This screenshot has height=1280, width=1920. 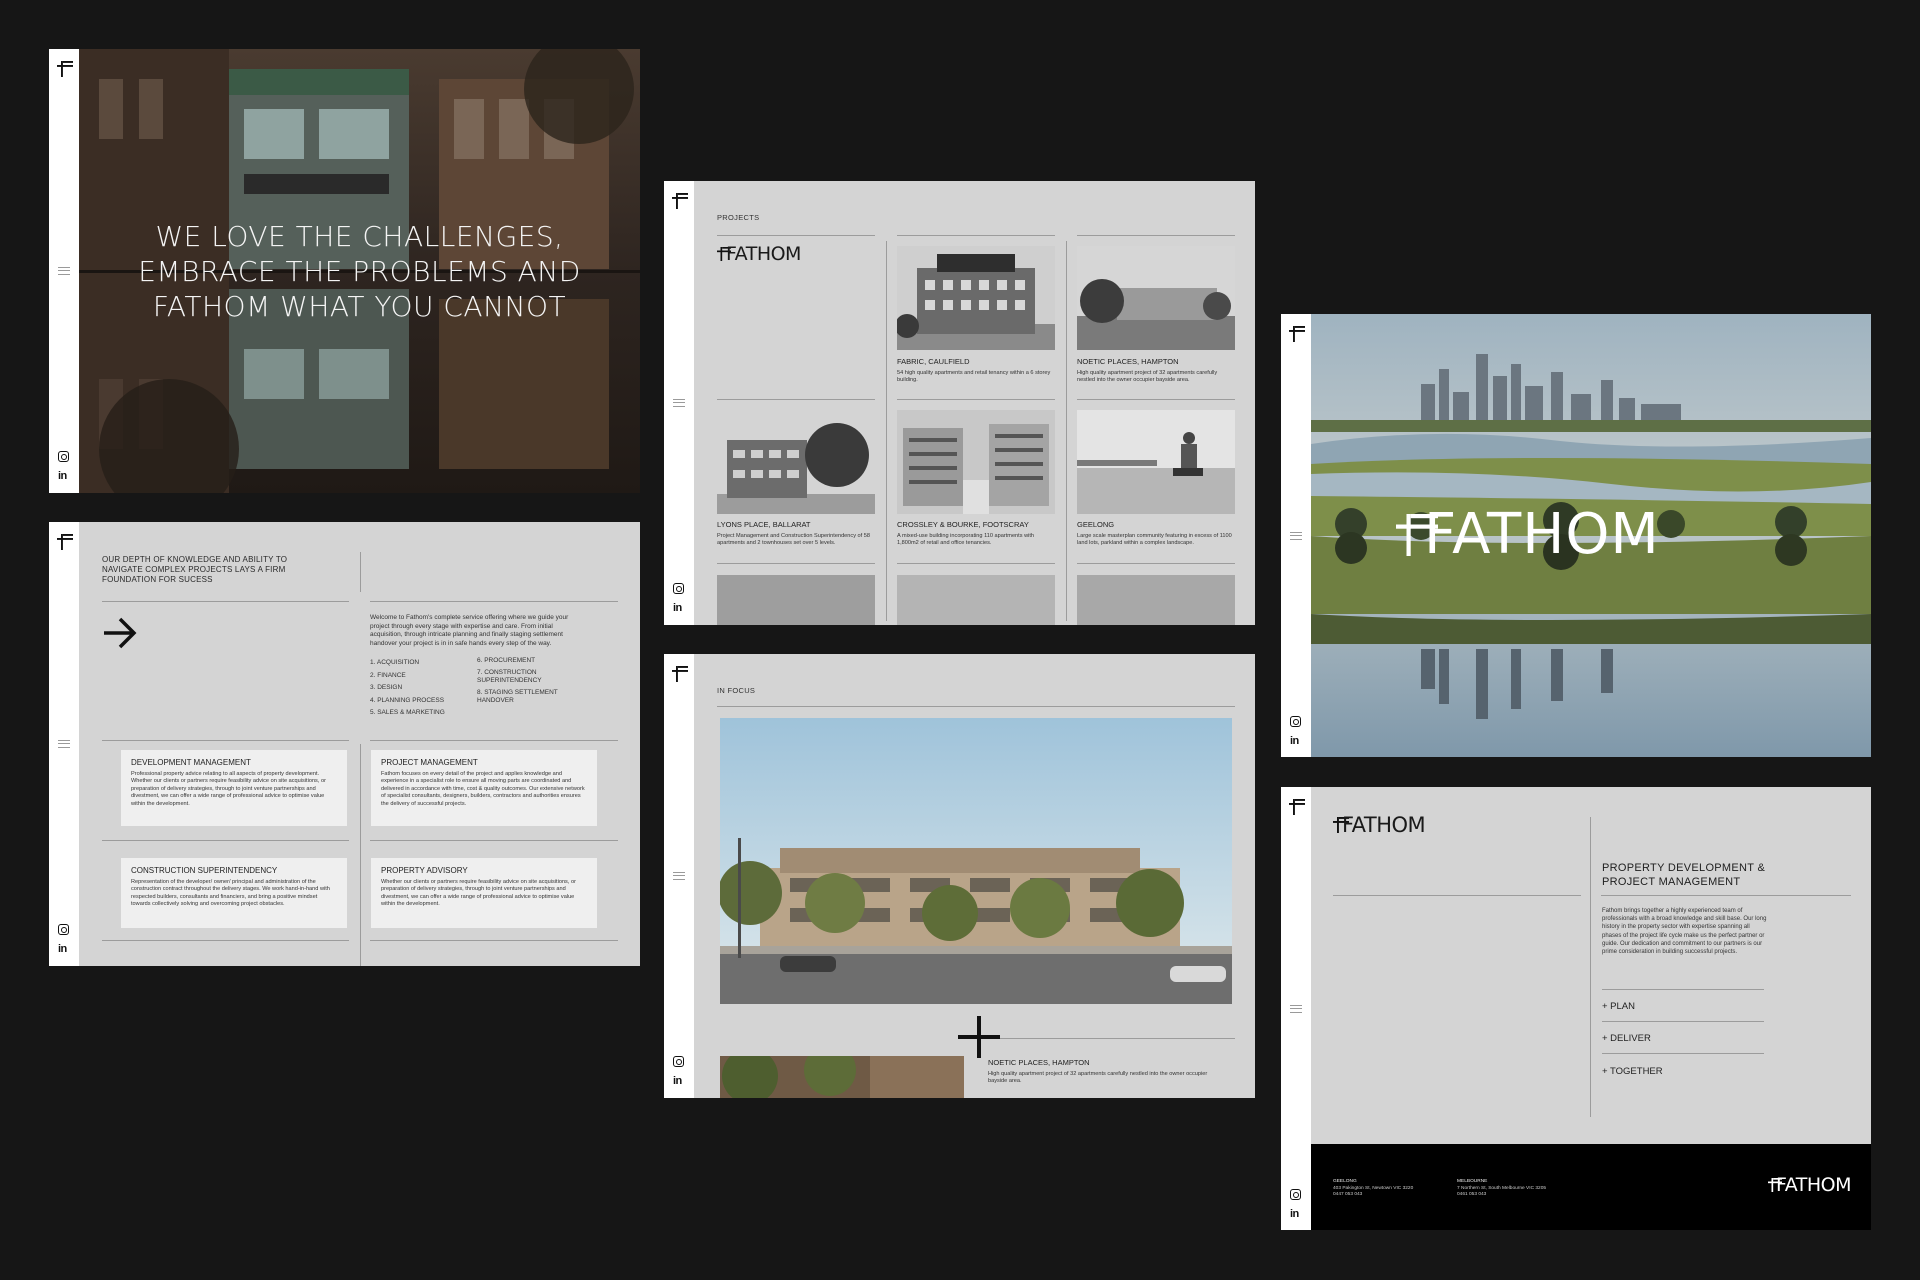 What do you see at coordinates (976, 861) in the screenshot?
I see `focus-hero-photo` at bounding box center [976, 861].